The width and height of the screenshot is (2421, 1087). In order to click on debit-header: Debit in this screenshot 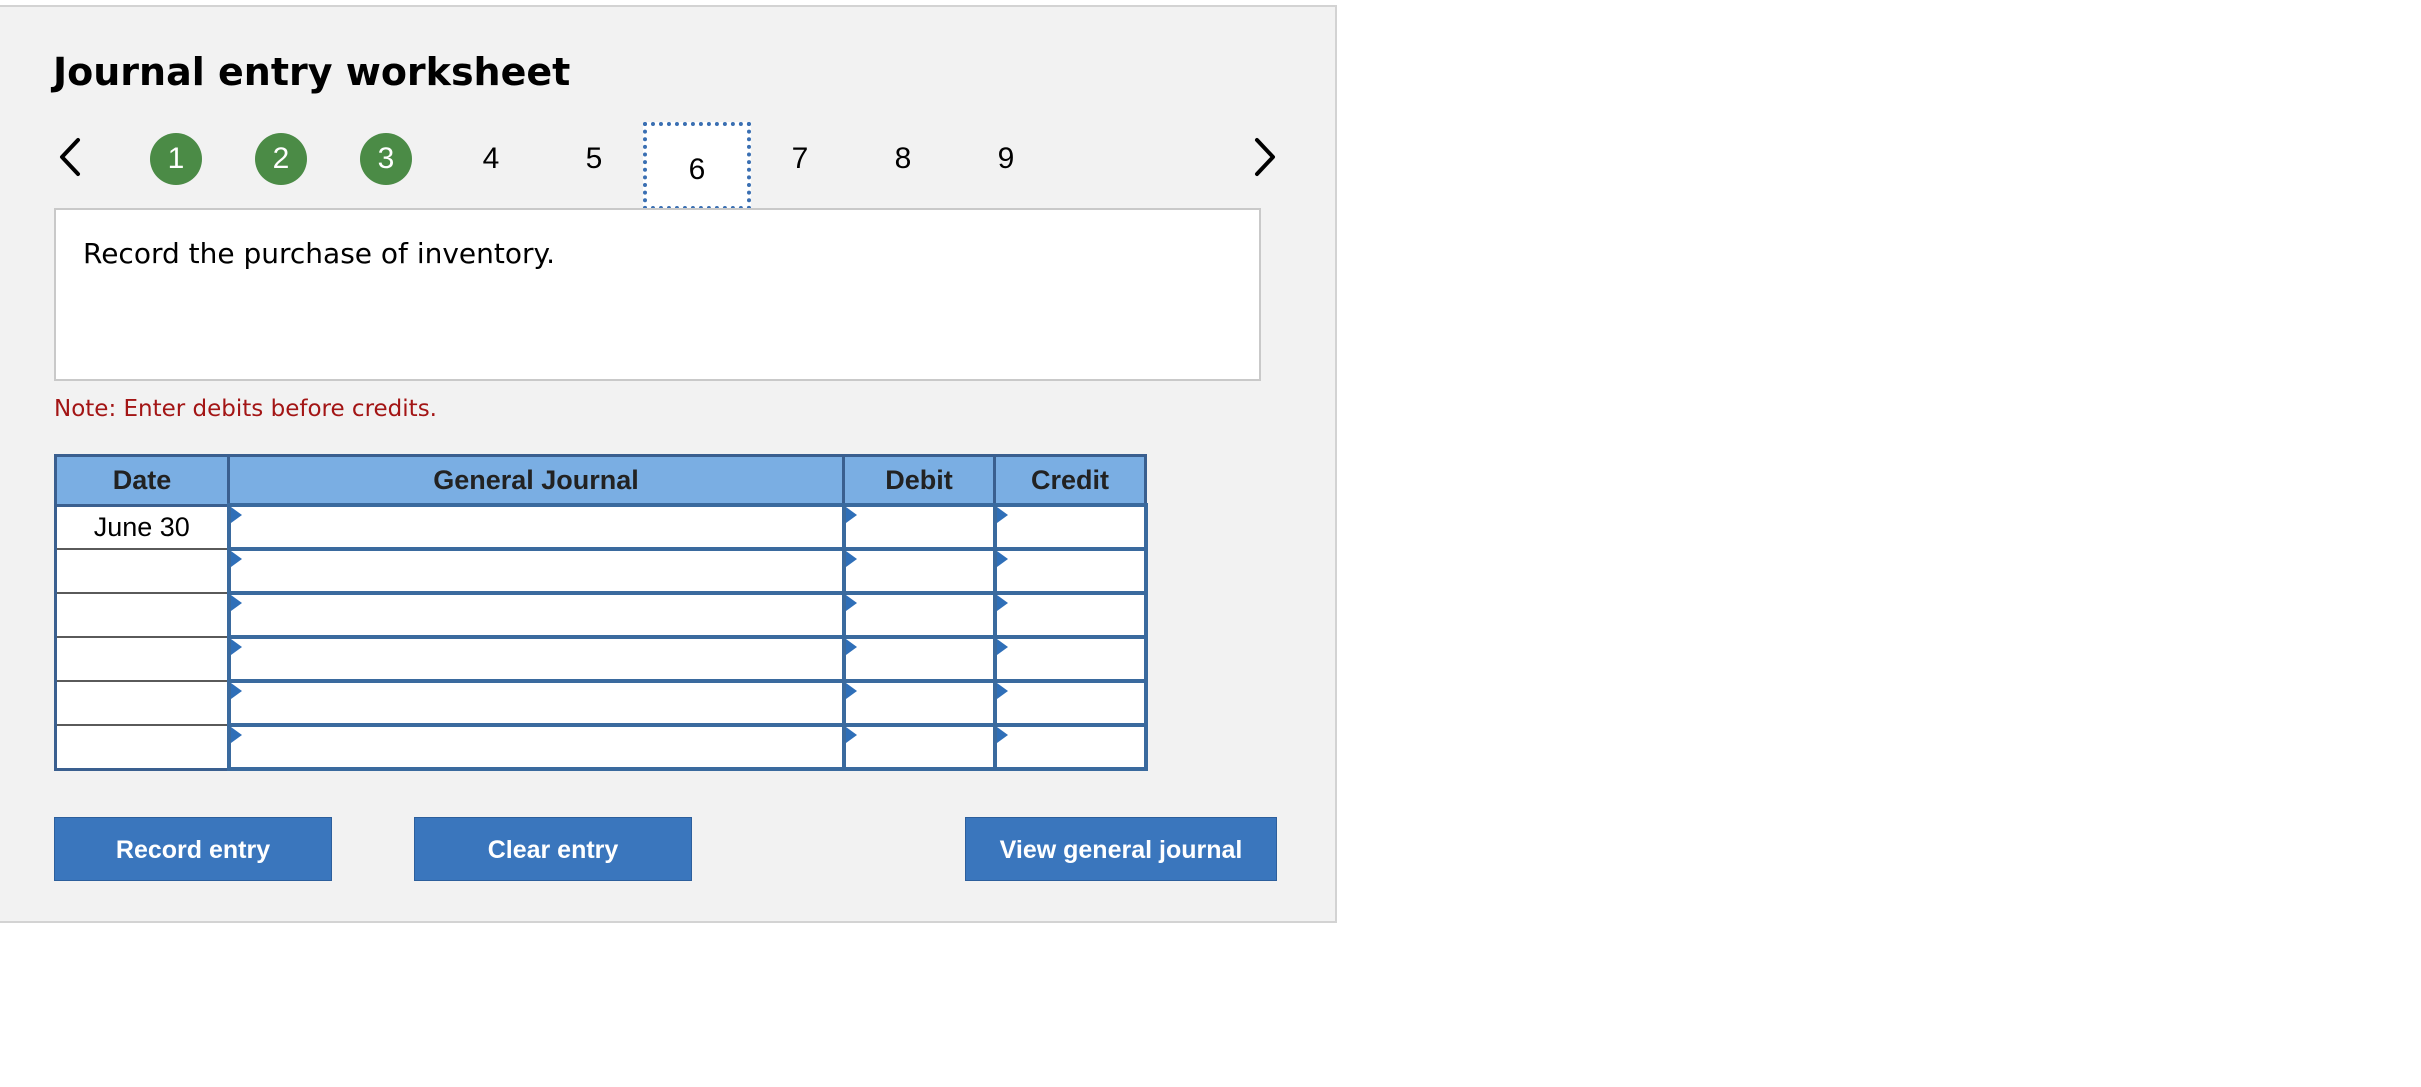, I will do `click(919, 480)`.